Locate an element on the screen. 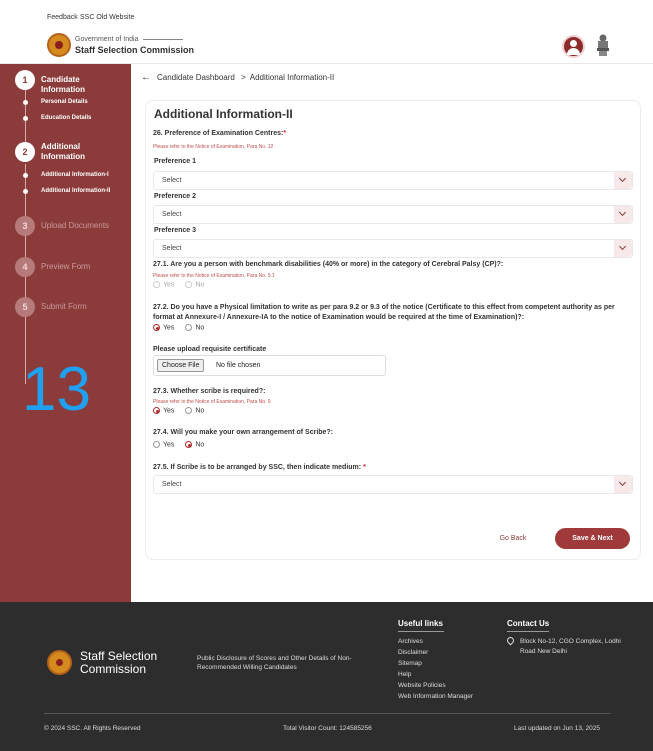  preference-1-label: Preference 1 is located at coordinates (175, 161).